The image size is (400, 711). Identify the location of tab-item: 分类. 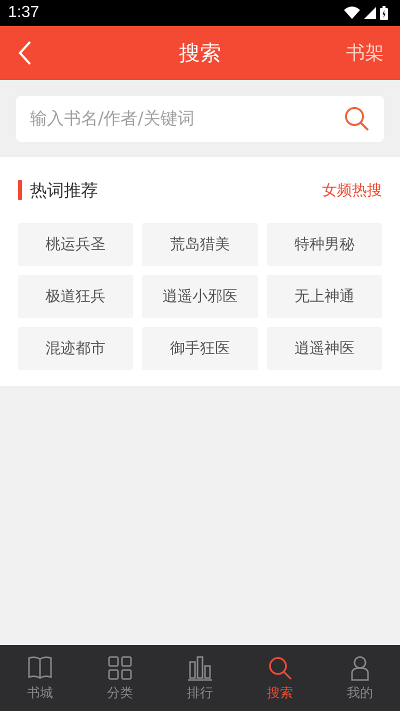
(120, 678).